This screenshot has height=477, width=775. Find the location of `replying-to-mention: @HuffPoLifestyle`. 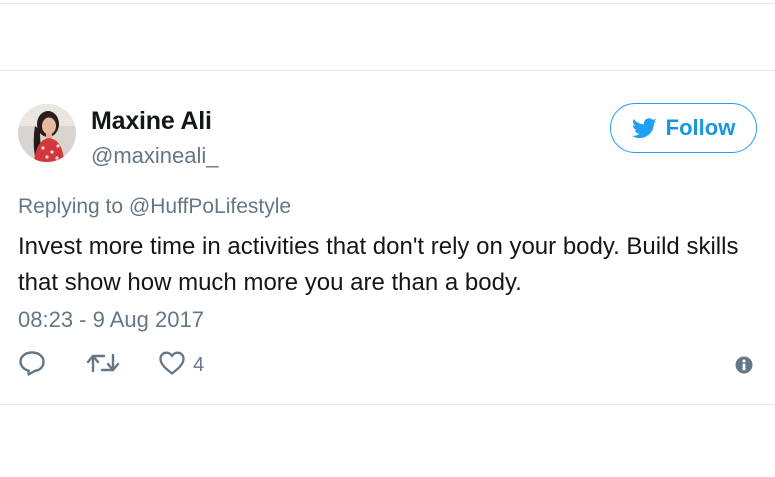

replying-to-mention: @HuffPoLifestyle is located at coordinates (210, 206).